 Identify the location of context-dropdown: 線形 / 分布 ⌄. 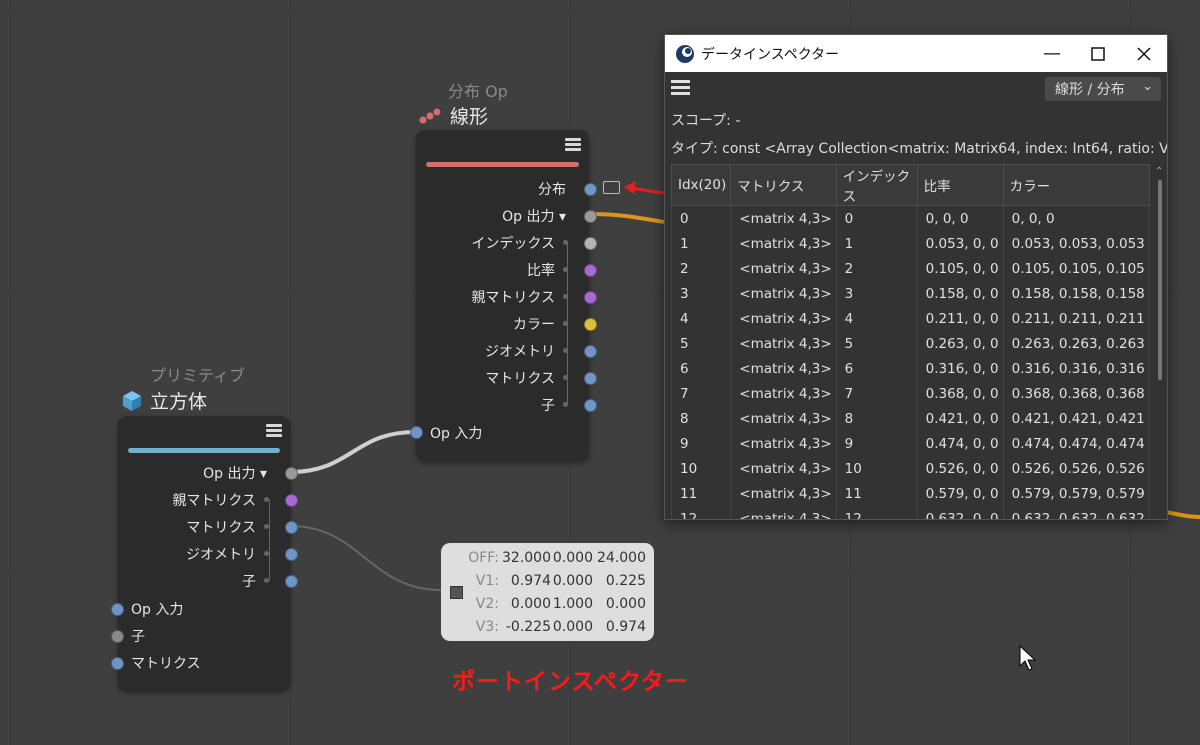
(1103, 89).